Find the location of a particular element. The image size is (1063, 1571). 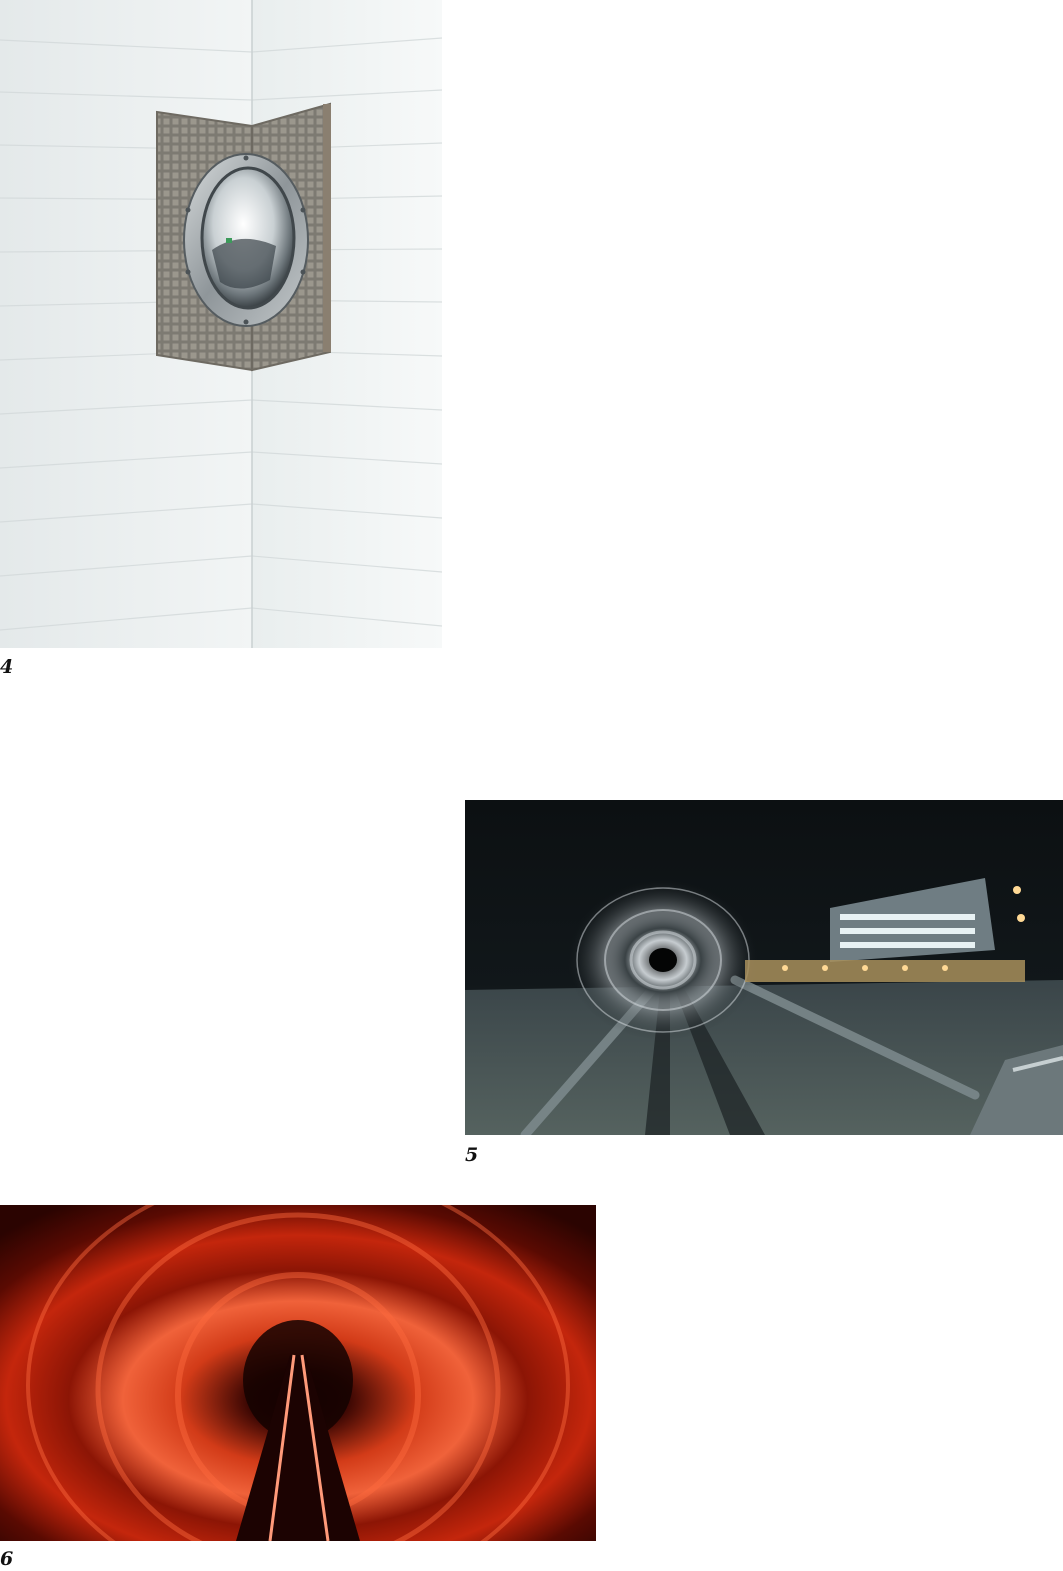

figure-6-image is located at coordinates (298, 1373).